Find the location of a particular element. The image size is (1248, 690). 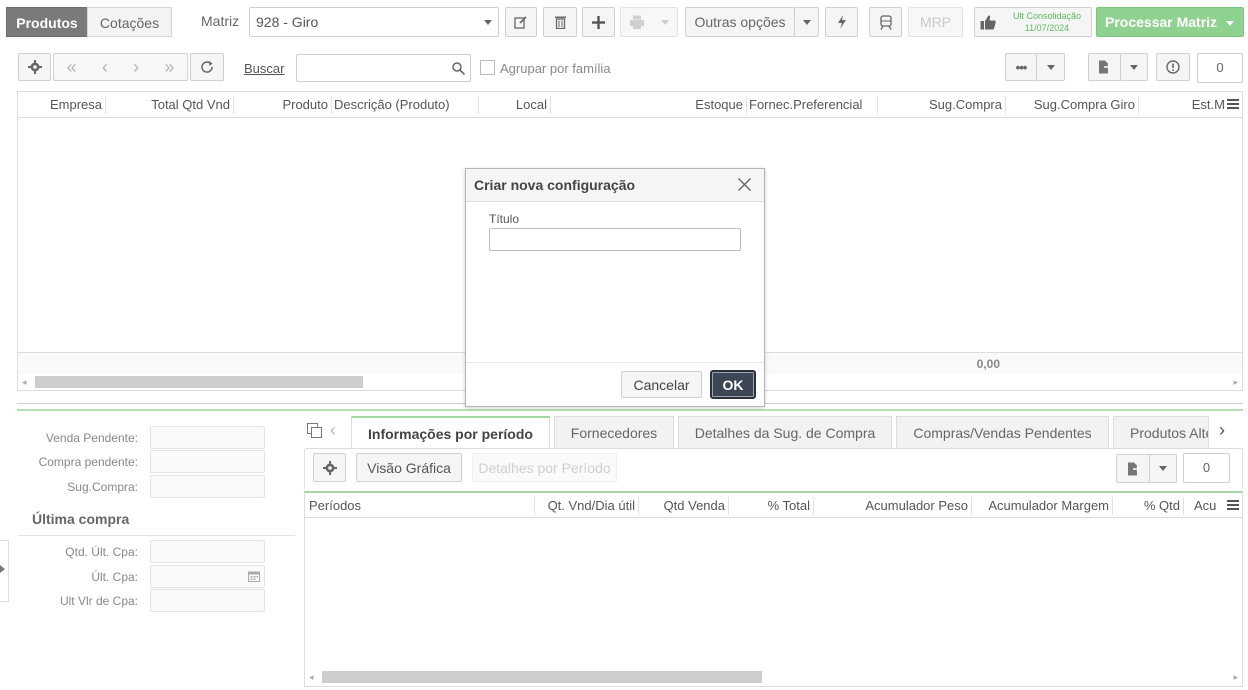

bottom-horizontal-scrollbar: ◂ ▸ is located at coordinates (773, 677).